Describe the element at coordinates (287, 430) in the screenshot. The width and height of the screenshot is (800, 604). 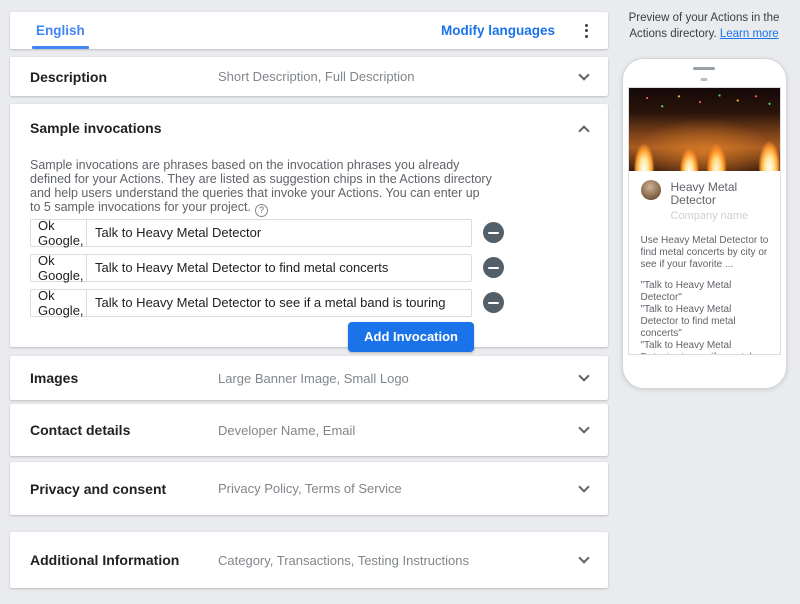
I see `section-subtitle: Developer Name, Email` at that location.